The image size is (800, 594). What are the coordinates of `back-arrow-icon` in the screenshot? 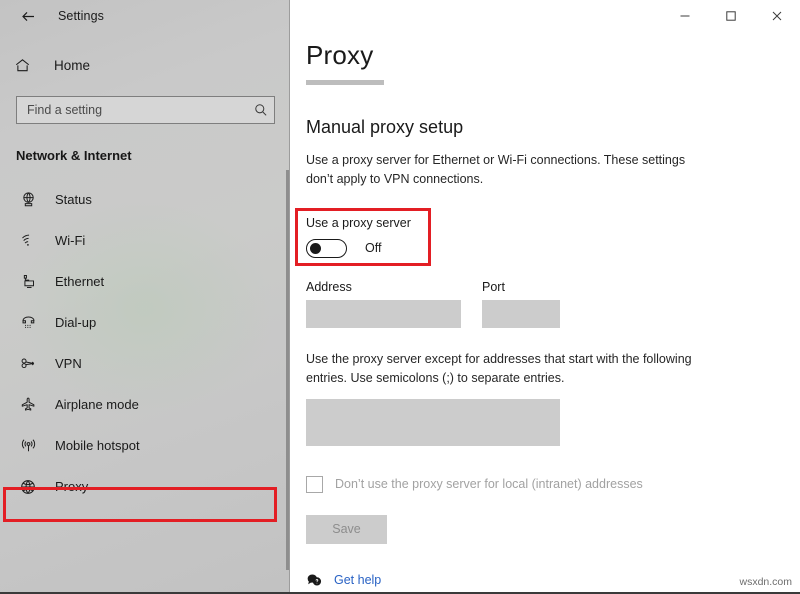 It's located at (28, 16).